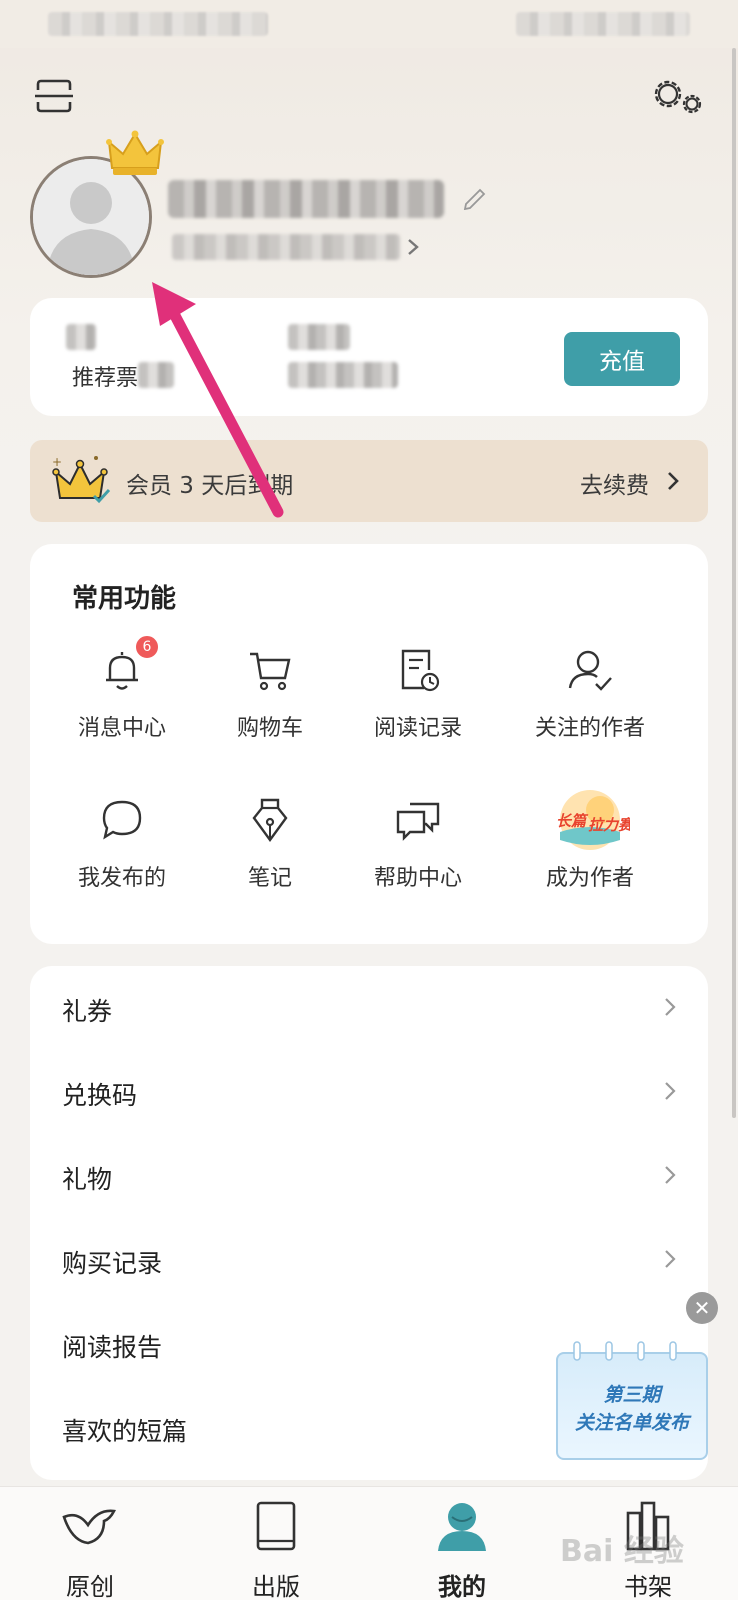 This screenshot has width=738, height=1600. I want to click on watermark: Bai 经验, so click(622, 1551).